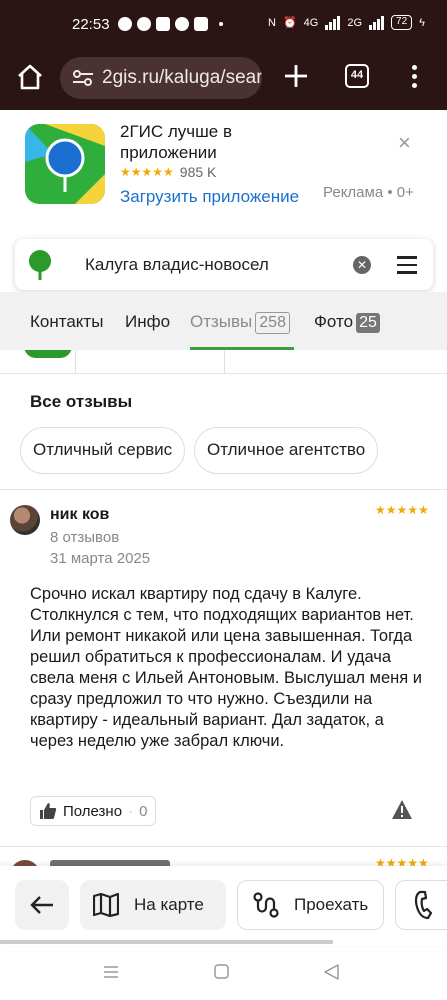 This screenshot has height=1000, width=447. I want to click on status-time: 22:53, so click(91, 24).